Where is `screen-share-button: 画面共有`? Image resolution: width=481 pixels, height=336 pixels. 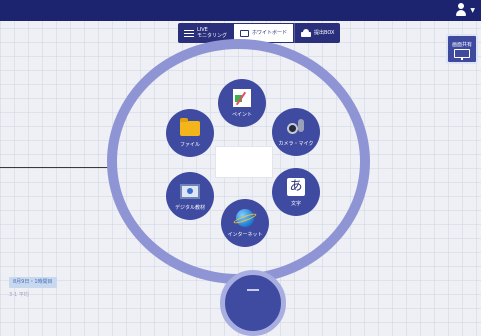 screen-share-button: 画面共有 is located at coordinates (462, 49).